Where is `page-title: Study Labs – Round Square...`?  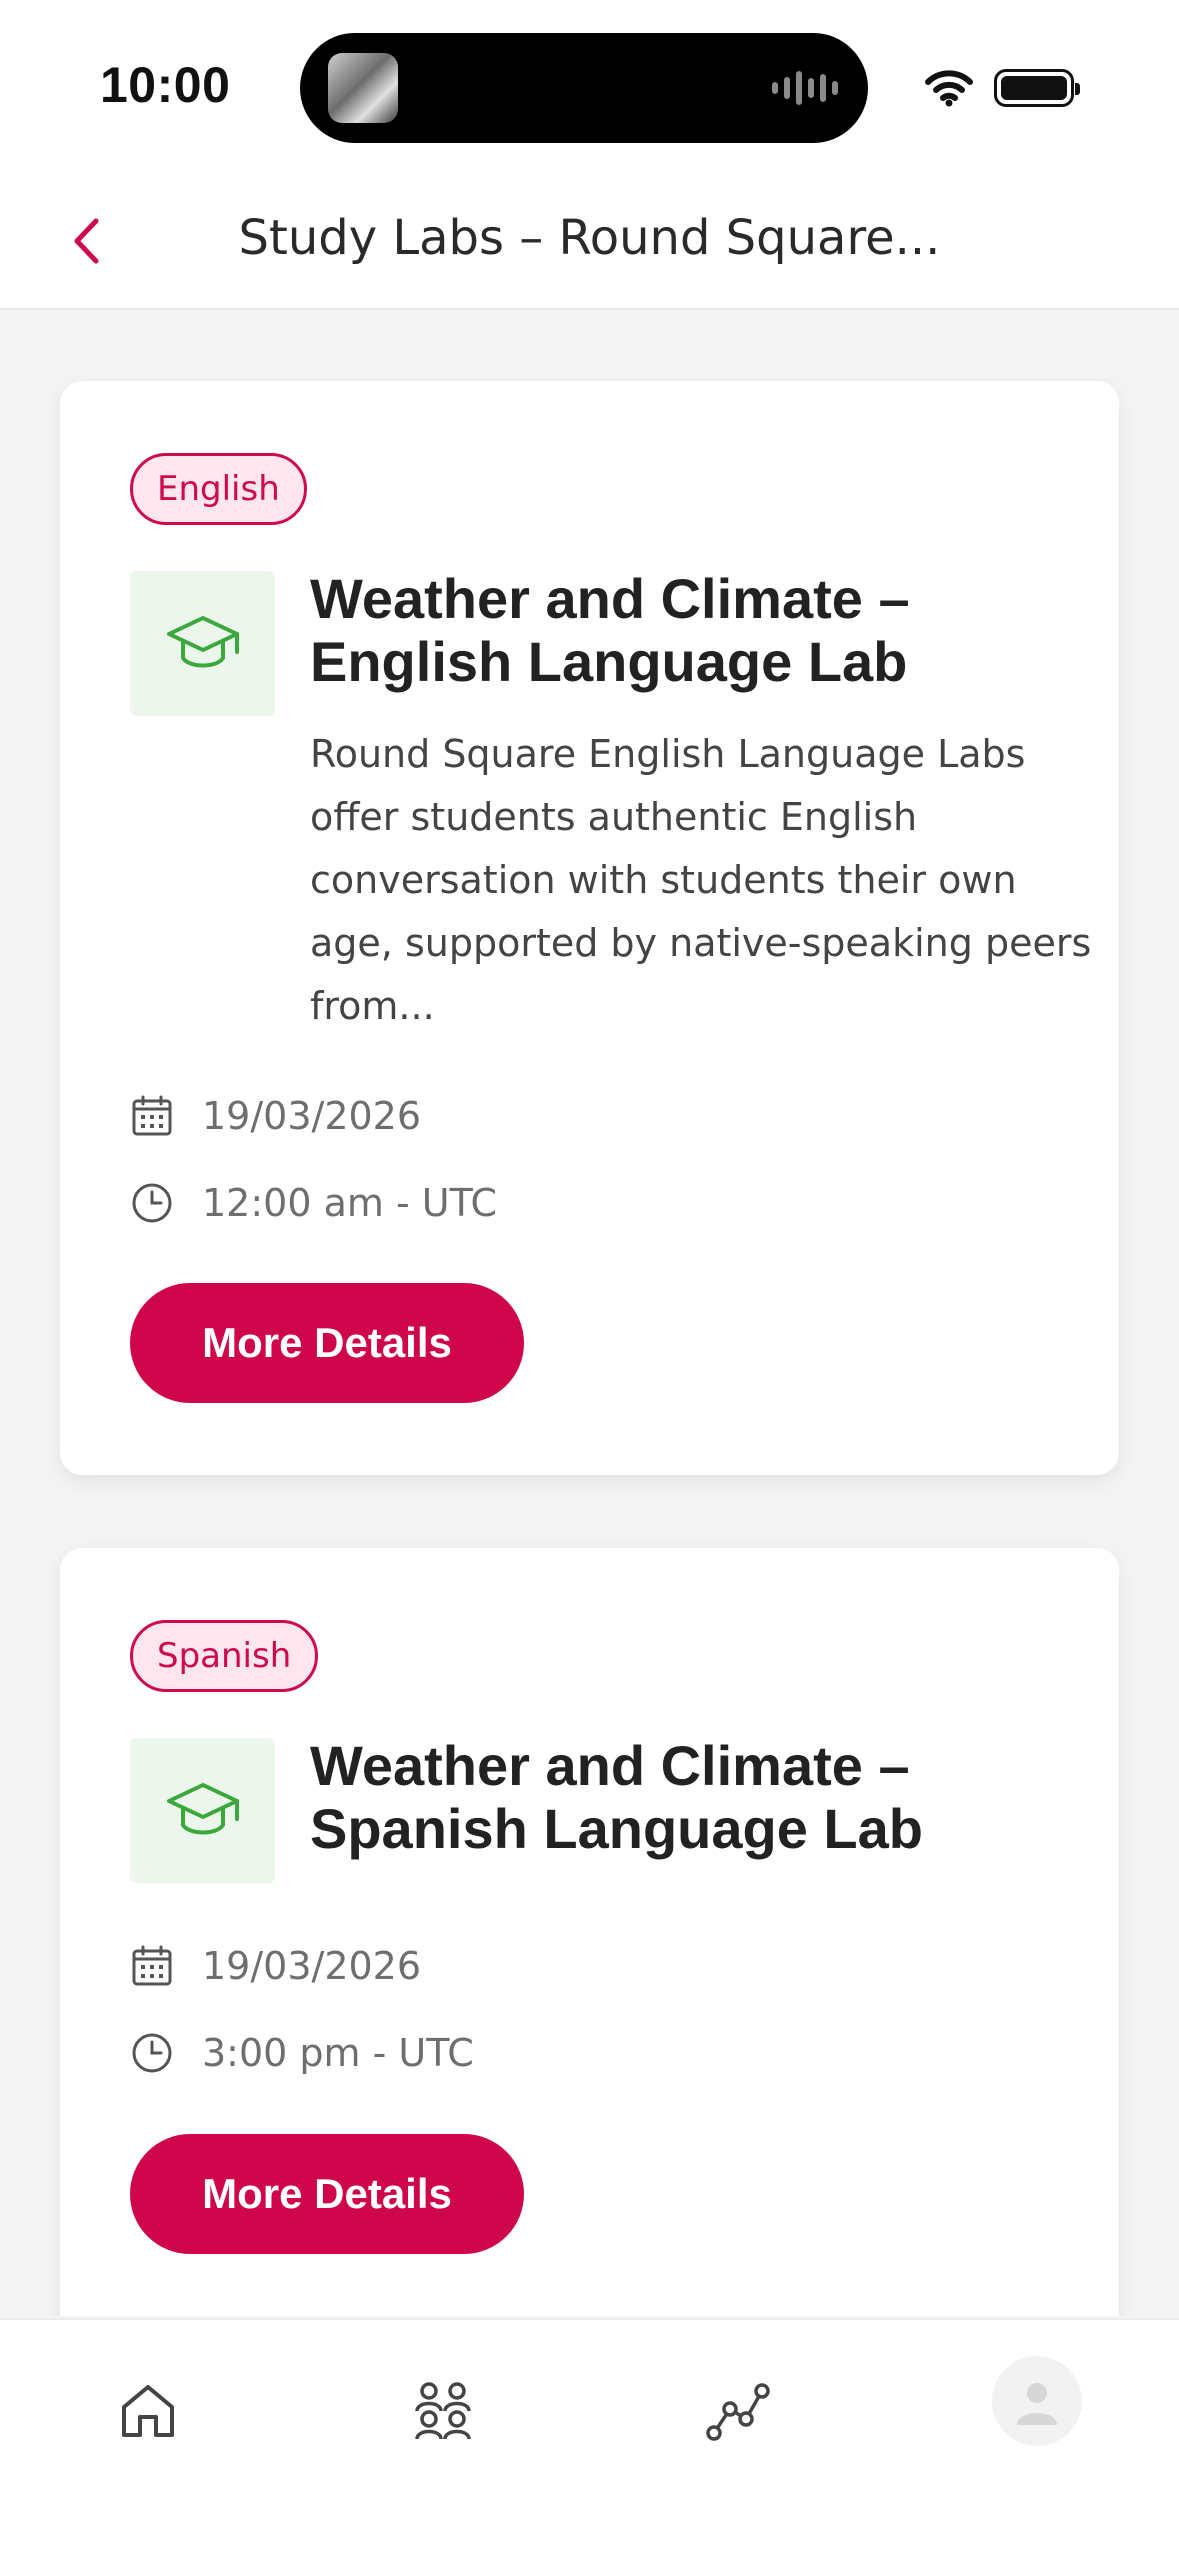 page-title: Study Labs – Round Square... is located at coordinates (589, 238).